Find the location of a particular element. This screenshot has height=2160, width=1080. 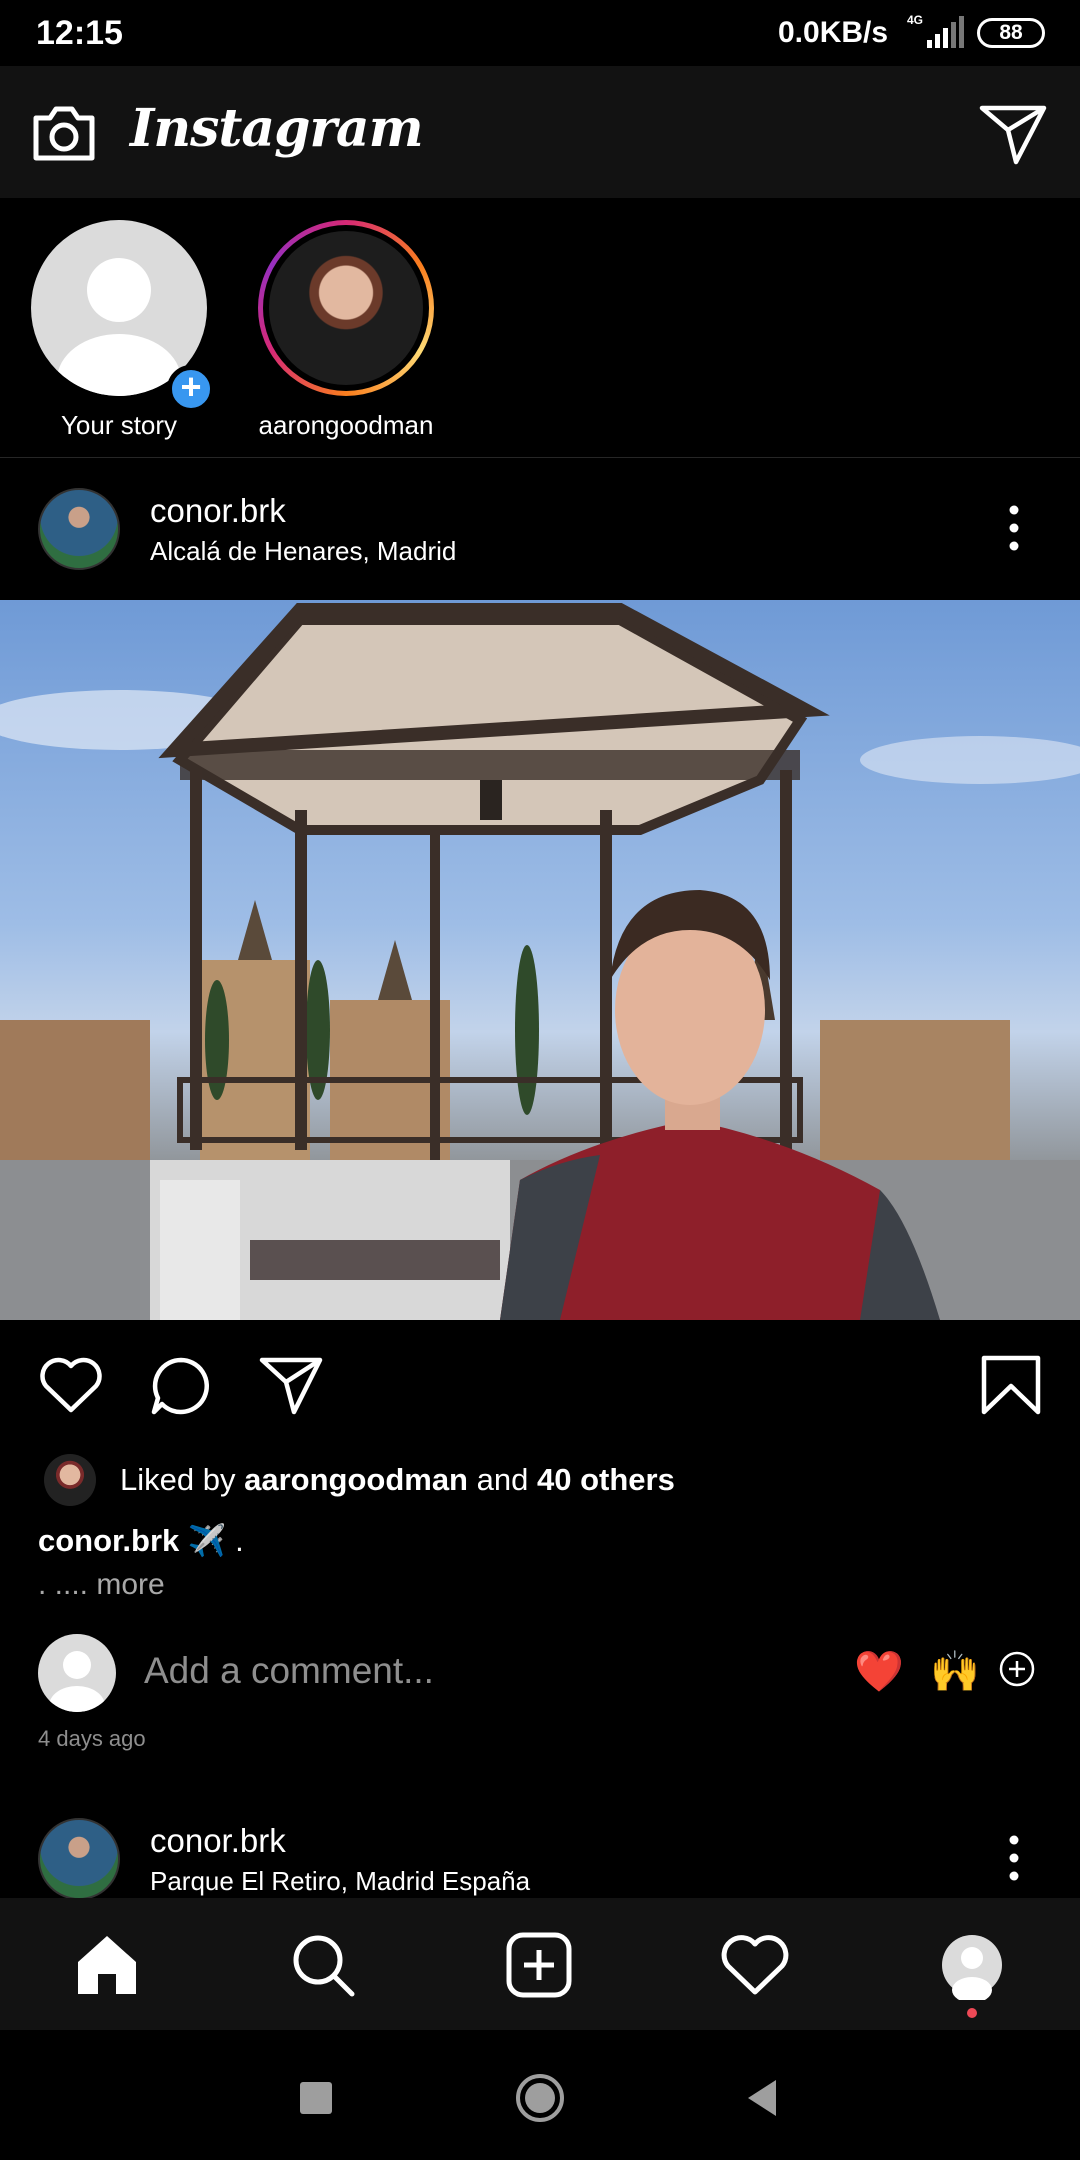

post-location: Parque El Retiro, Madrid España is located at coordinates (340, 1881).